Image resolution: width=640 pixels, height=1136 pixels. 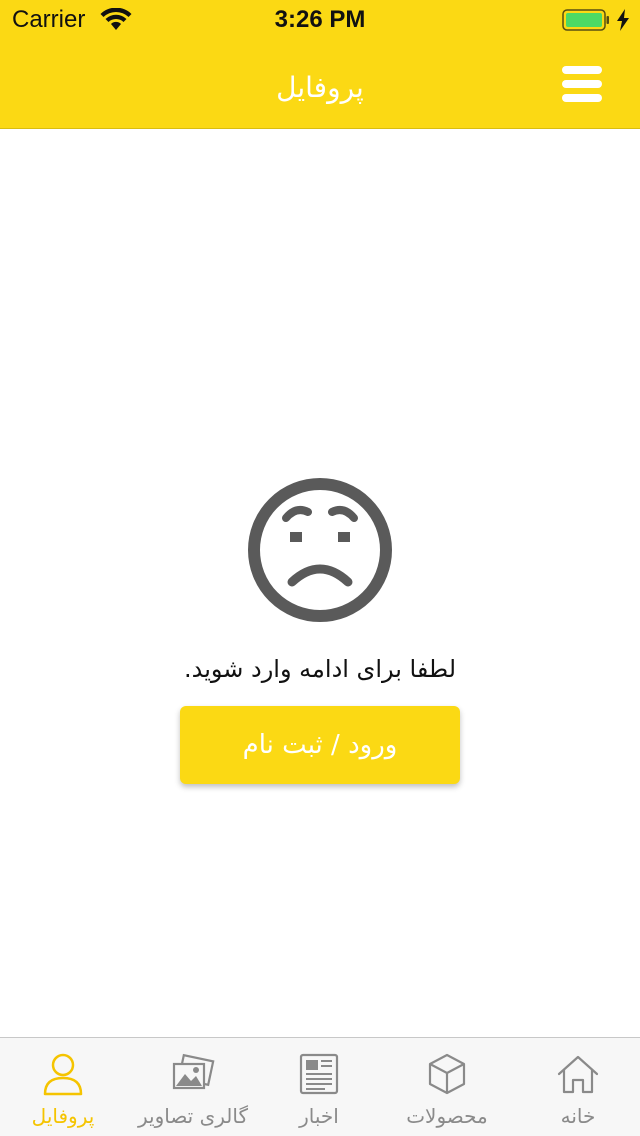 What do you see at coordinates (447, 1074) in the screenshot?
I see `box-icon` at bounding box center [447, 1074].